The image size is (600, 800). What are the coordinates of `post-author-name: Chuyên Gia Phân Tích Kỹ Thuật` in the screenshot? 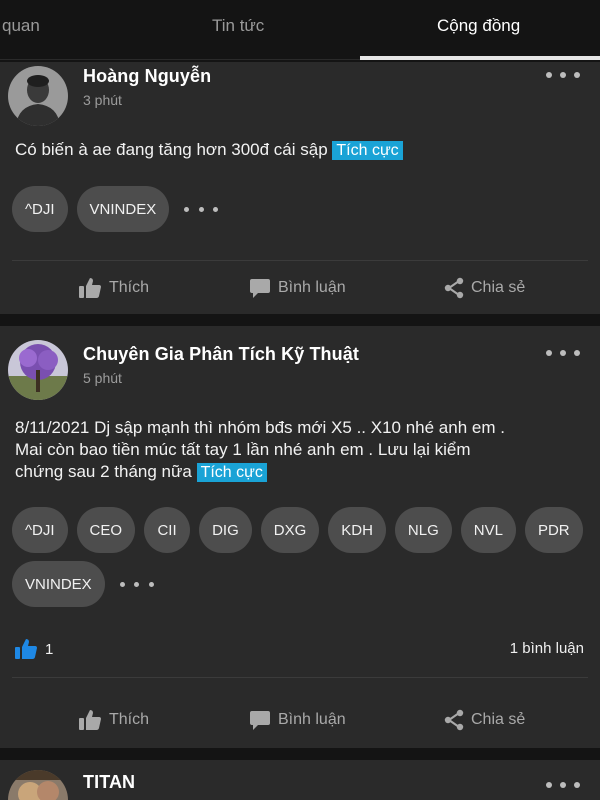 It's located at (221, 354).